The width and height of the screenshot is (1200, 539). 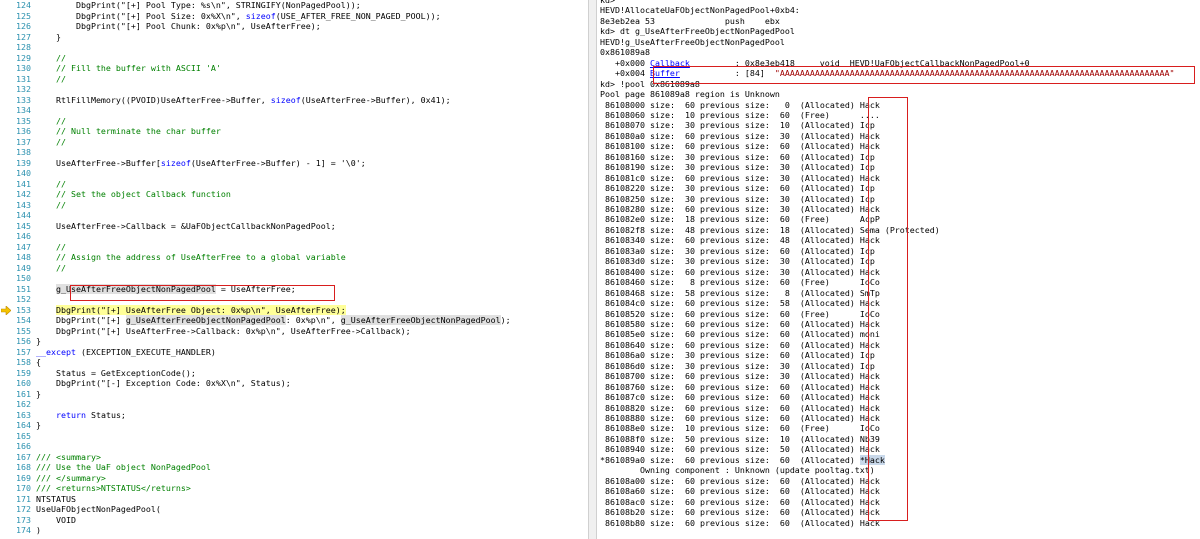 I want to click on code-line: 165, so click(x=294, y=436).